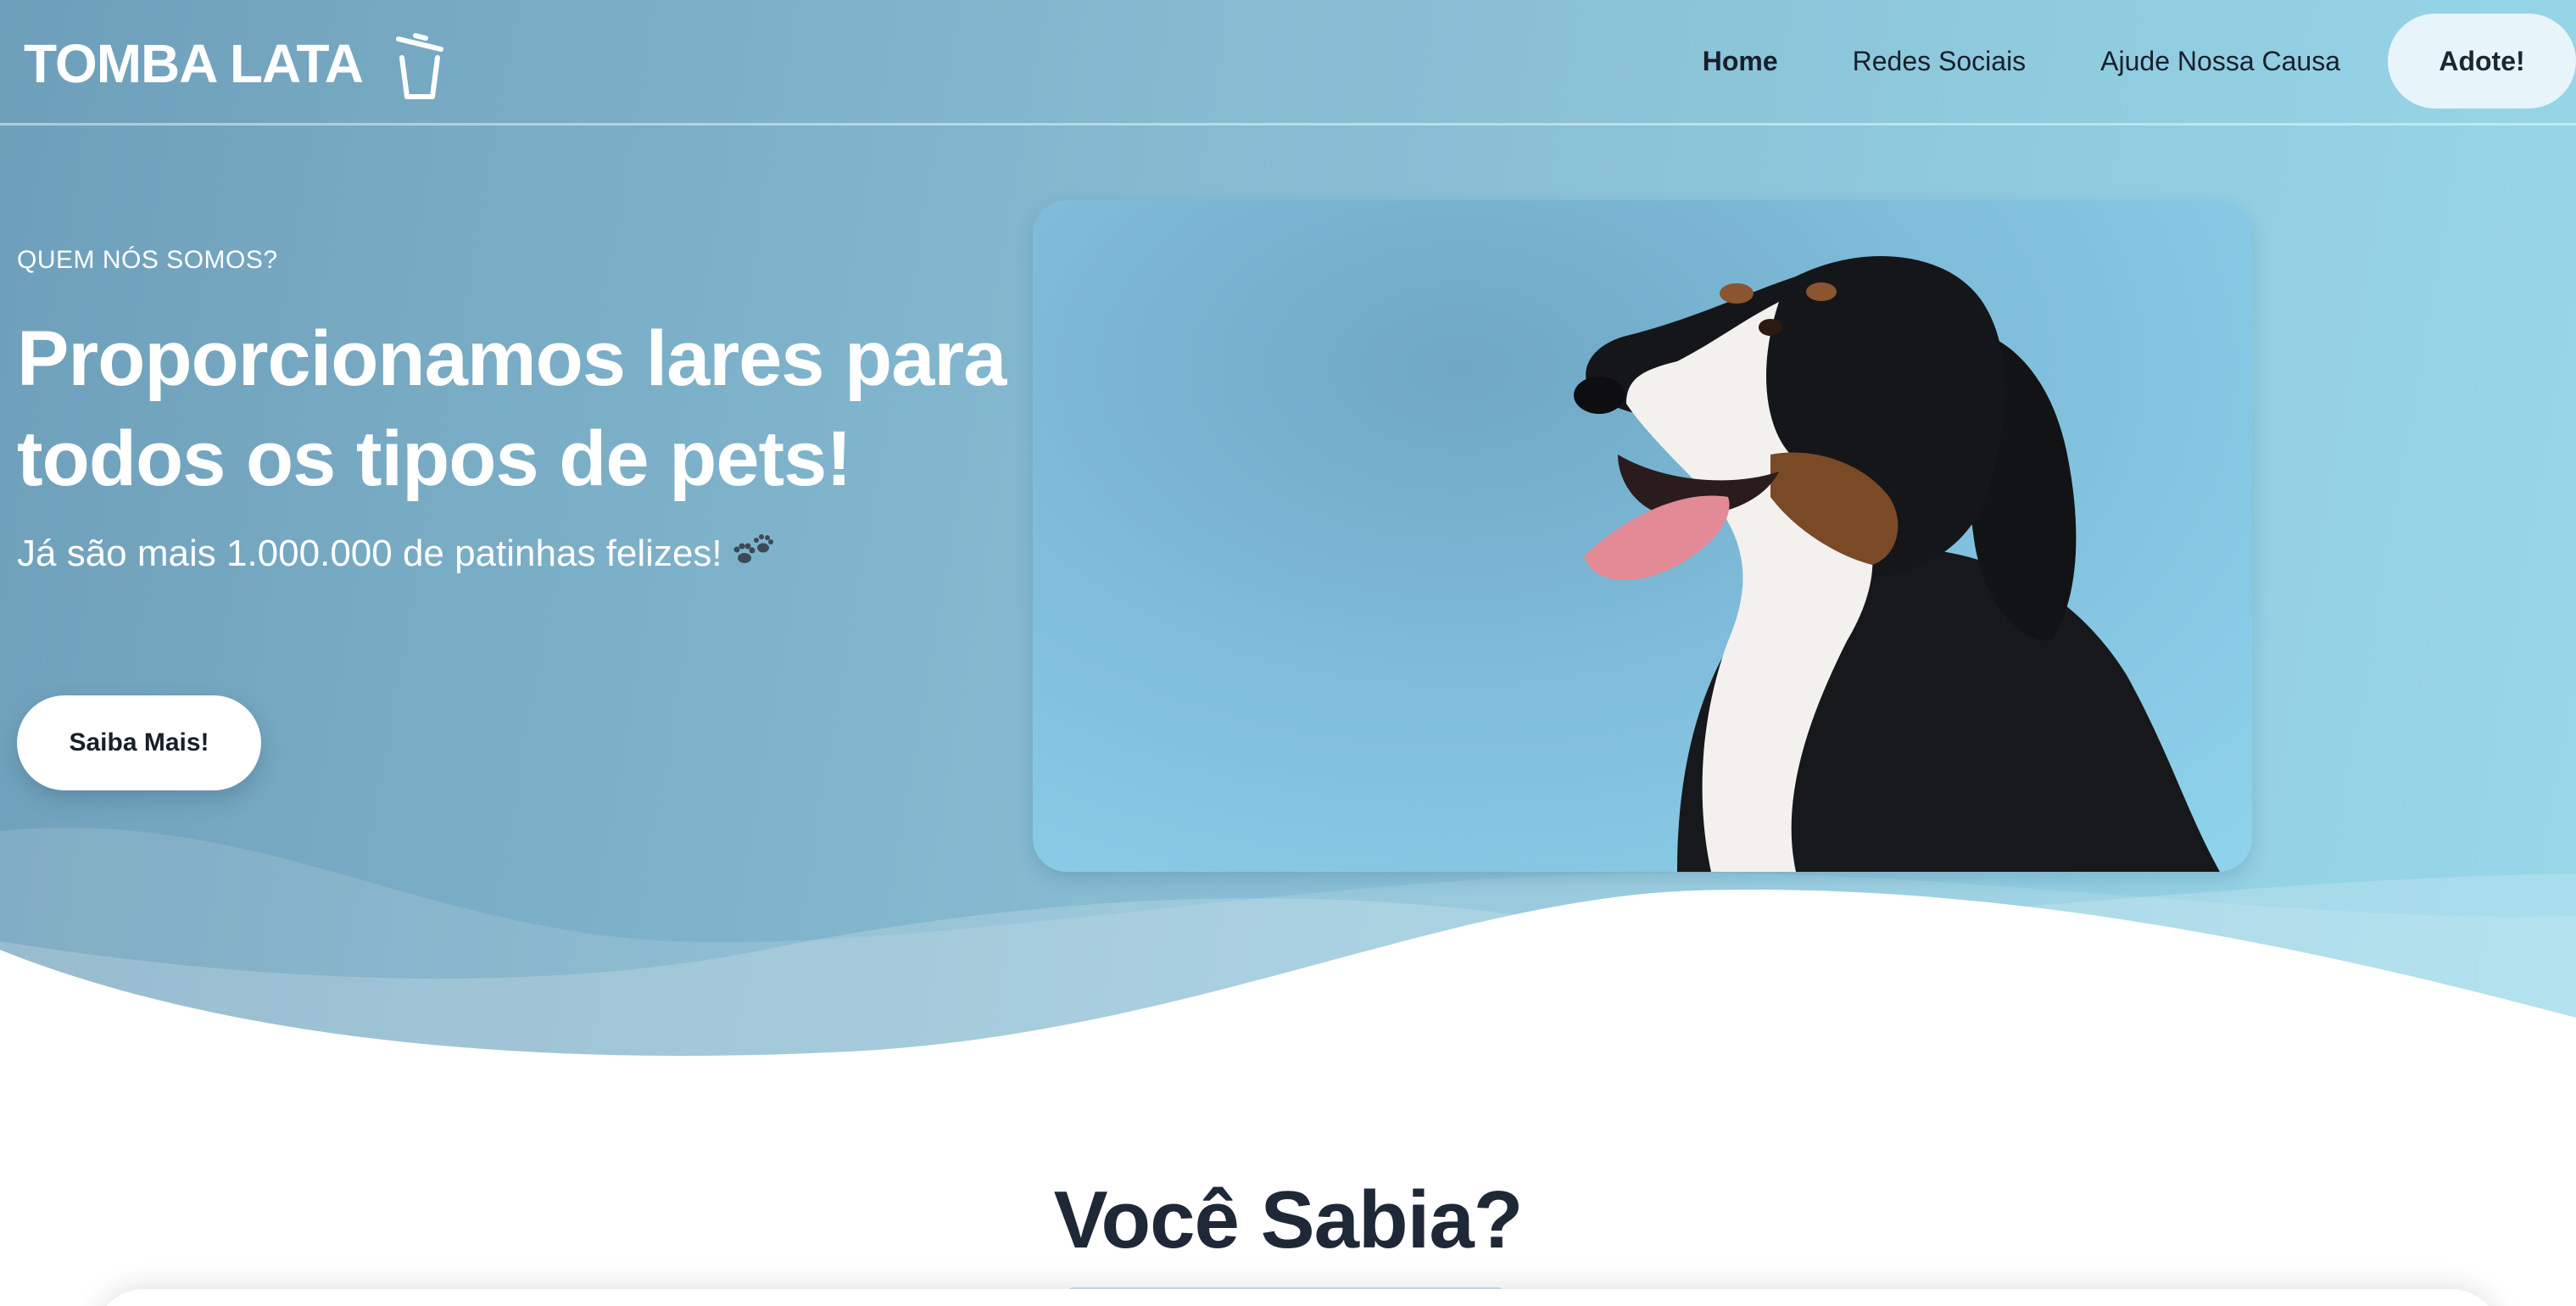 The image size is (2576, 1306). Describe the element at coordinates (1897, 564) in the screenshot. I see `dog-illustration` at that location.